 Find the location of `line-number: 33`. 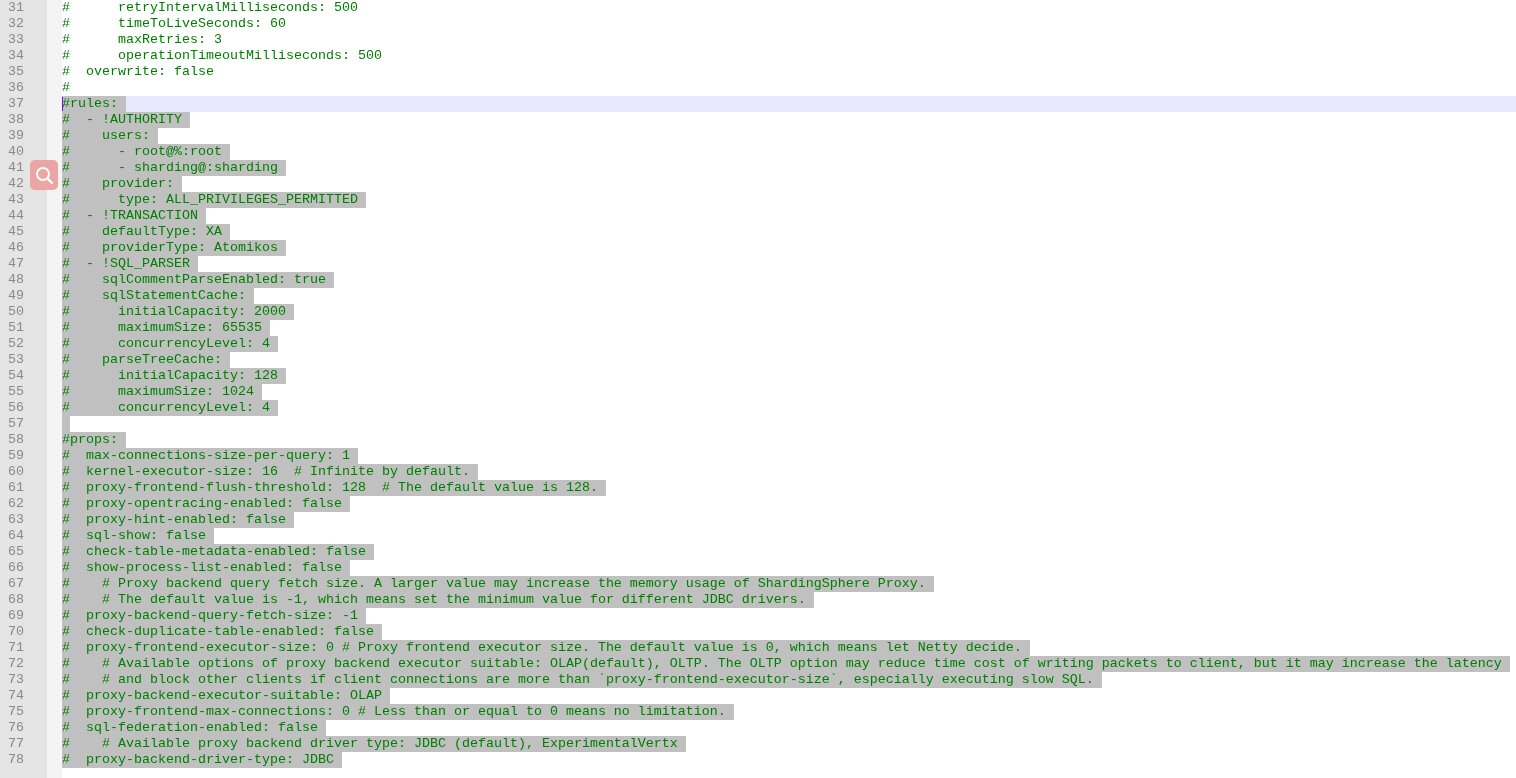

line-number: 33 is located at coordinates (16, 39).